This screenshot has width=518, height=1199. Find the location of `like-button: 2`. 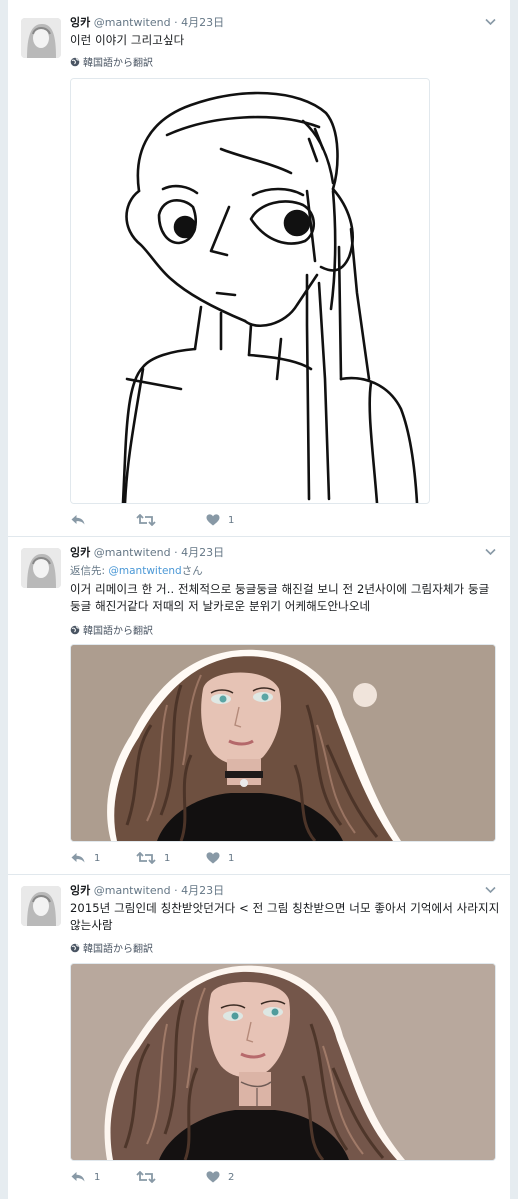

like-button: 2 is located at coordinates (220, 1177).